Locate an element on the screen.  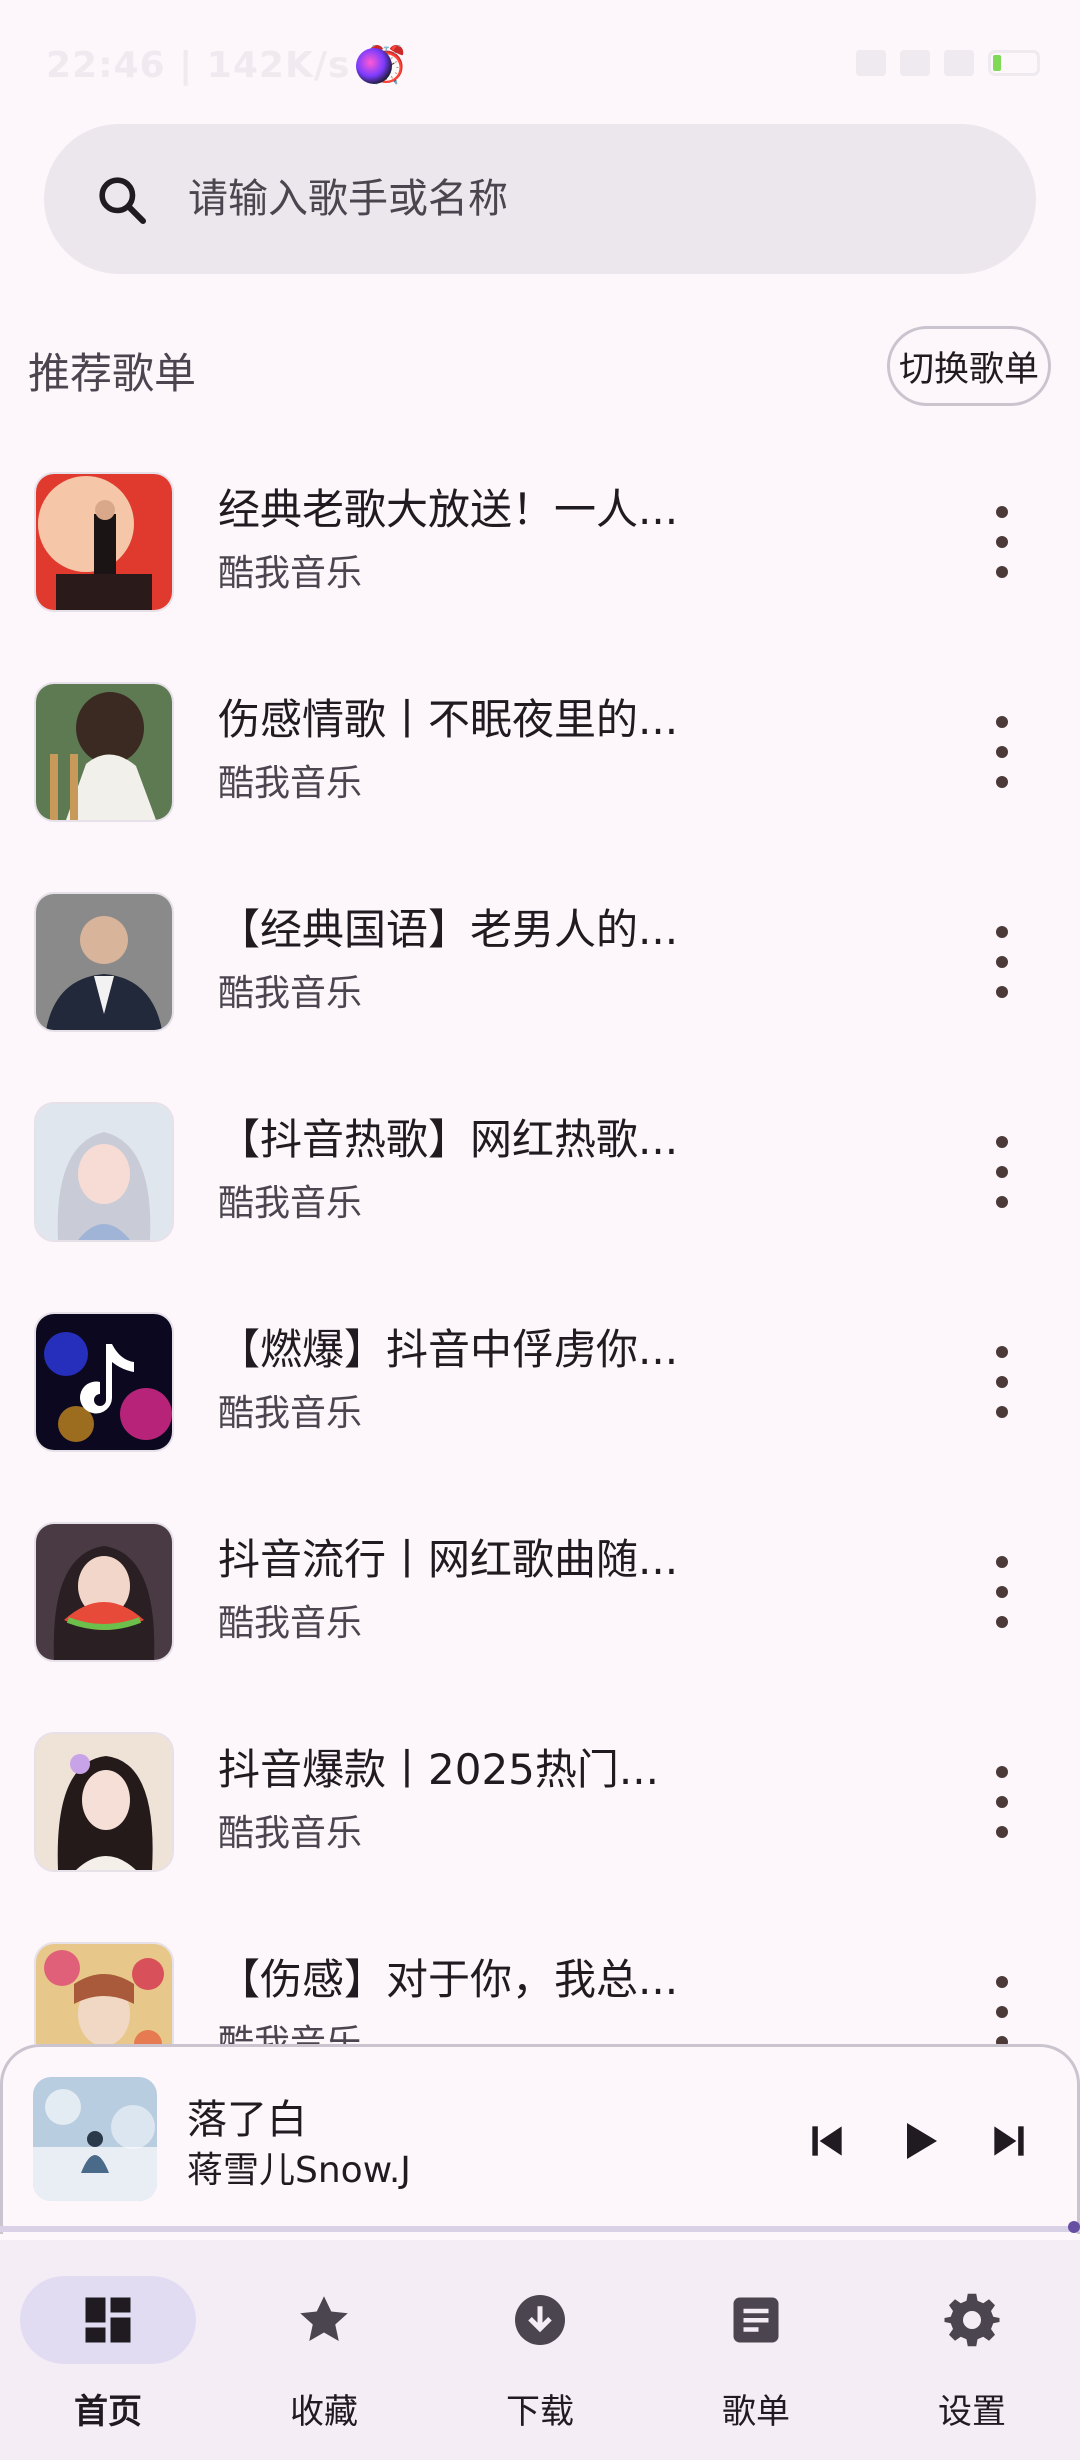
playlist-row: 【抖音热歌】网红热歌... 酷我音乐 is located at coordinates (540, 1187).